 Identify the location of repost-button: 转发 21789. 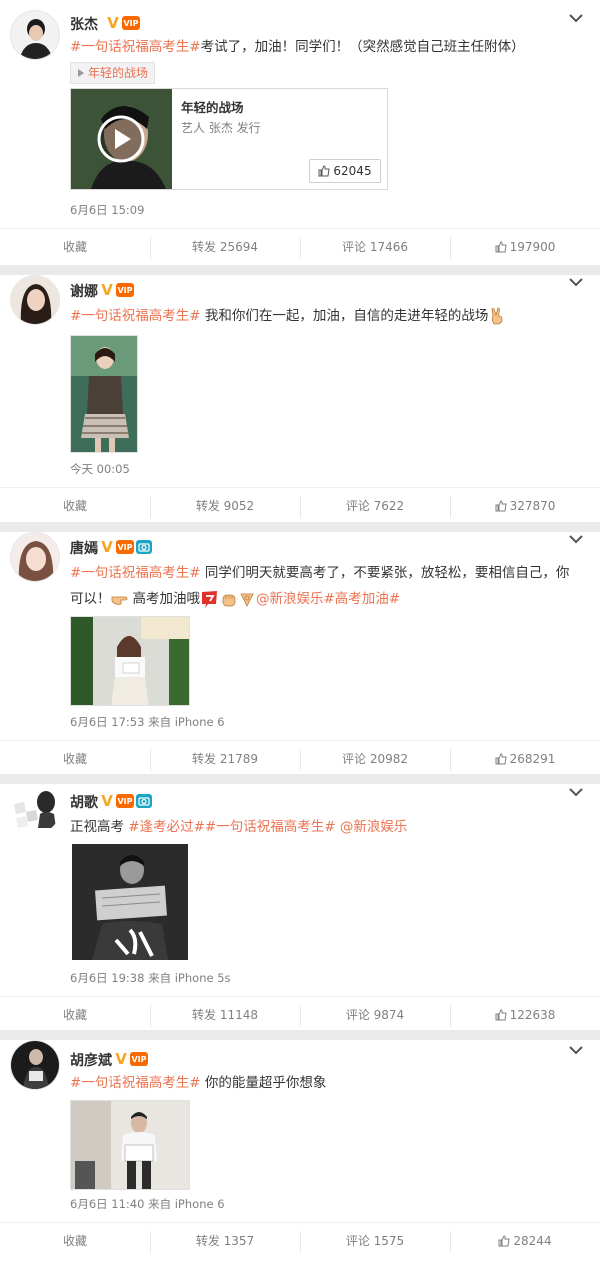
(225, 759).